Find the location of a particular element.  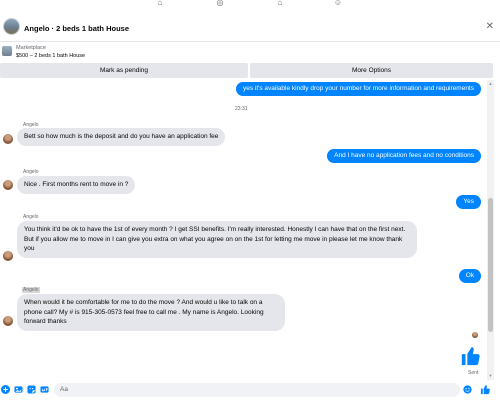

plus-icon is located at coordinates (5, 389).